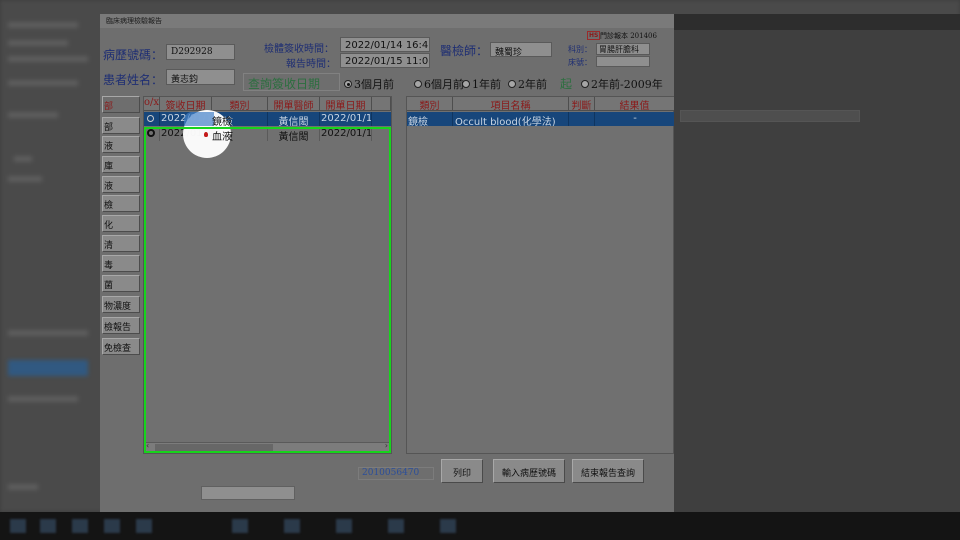 This screenshot has height=540, width=960. What do you see at coordinates (623, 61) in the screenshot?
I see `bed-field` at bounding box center [623, 61].